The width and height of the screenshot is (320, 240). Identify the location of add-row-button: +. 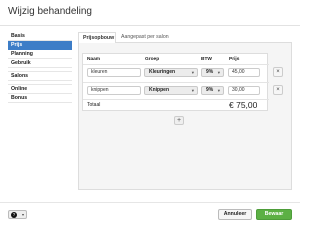
(179, 120).